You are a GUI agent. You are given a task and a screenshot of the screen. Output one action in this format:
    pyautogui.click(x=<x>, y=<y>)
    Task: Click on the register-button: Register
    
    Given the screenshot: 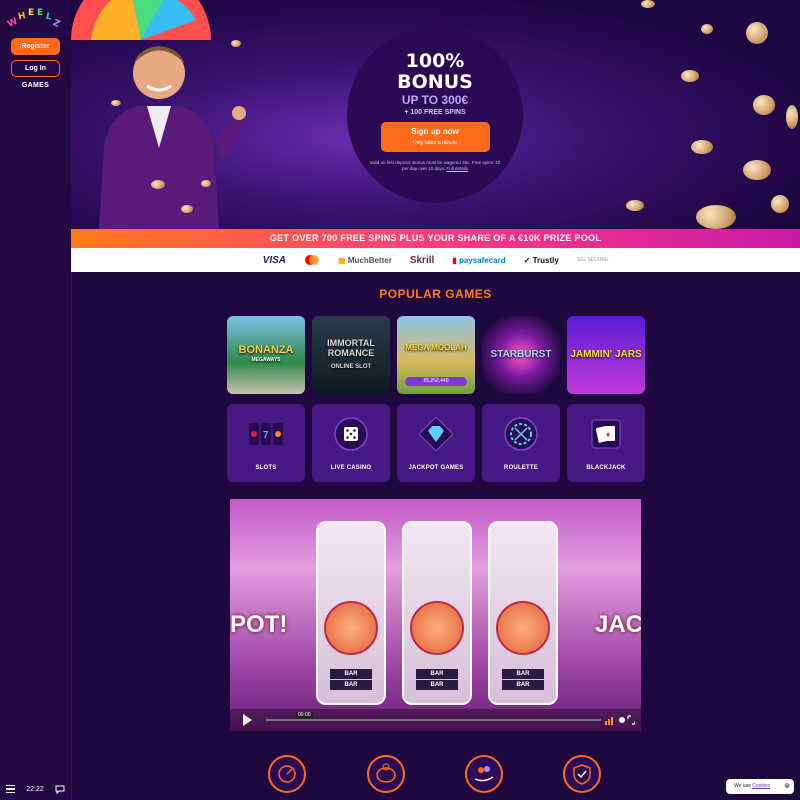 What is the action you would take?
    pyautogui.click(x=35, y=46)
    